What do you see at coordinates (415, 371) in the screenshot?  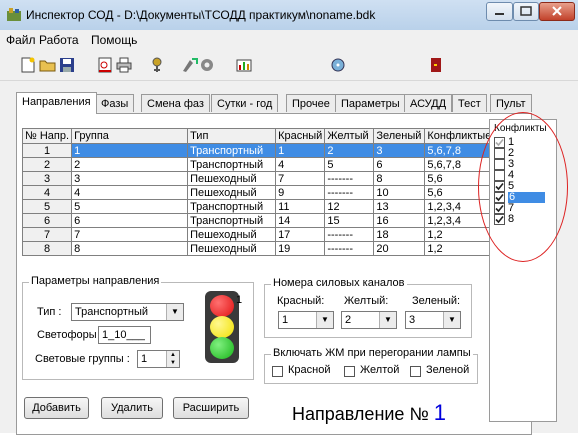 I see `green-lamp-checkbox` at bounding box center [415, 371].